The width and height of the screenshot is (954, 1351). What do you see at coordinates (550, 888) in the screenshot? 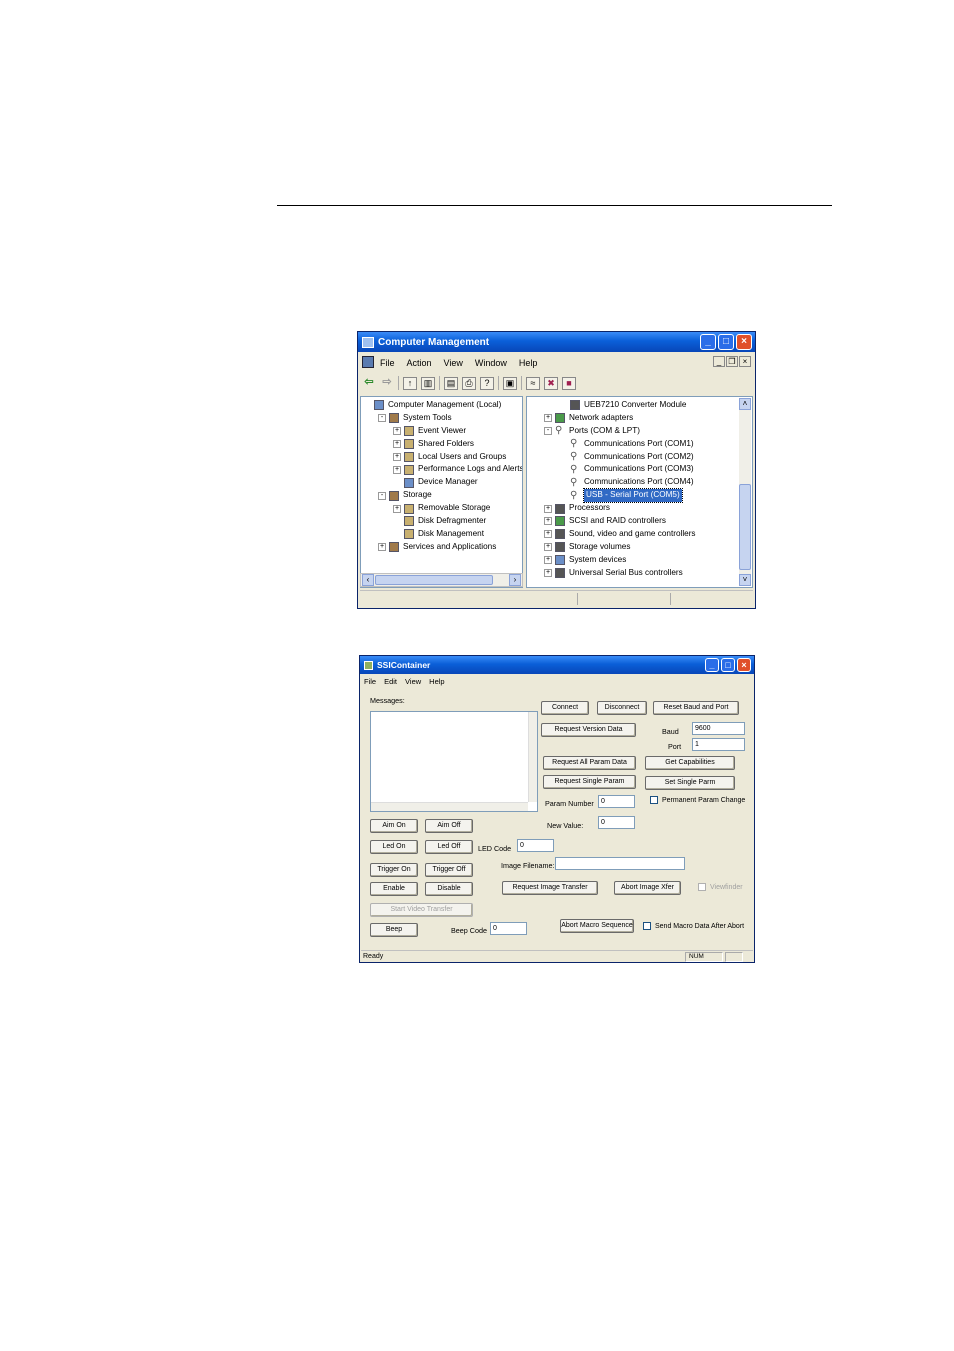
I see `request-image-button: Request Image Transfer` at bounding box center [550, 888].